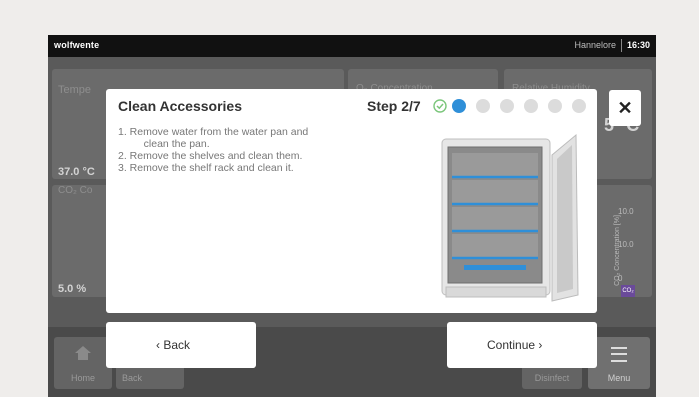 The image size is (699, 397). Describe the element at coordinates (83, 353) in the screenshot. I see `home-icon` at that location.